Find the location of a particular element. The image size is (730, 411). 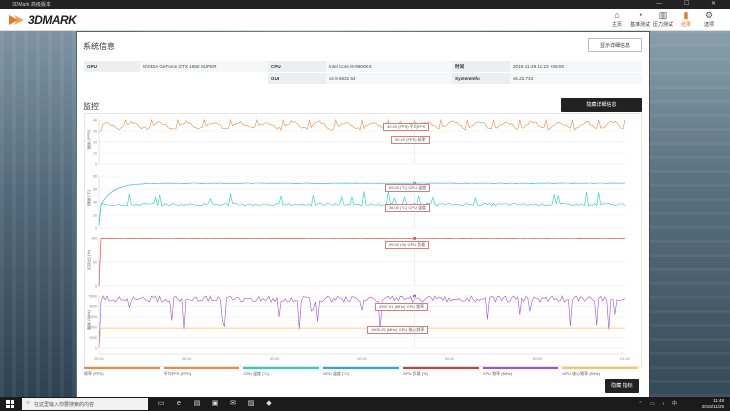

gear-icon: ⚙ is located at coordinates (709, 15).